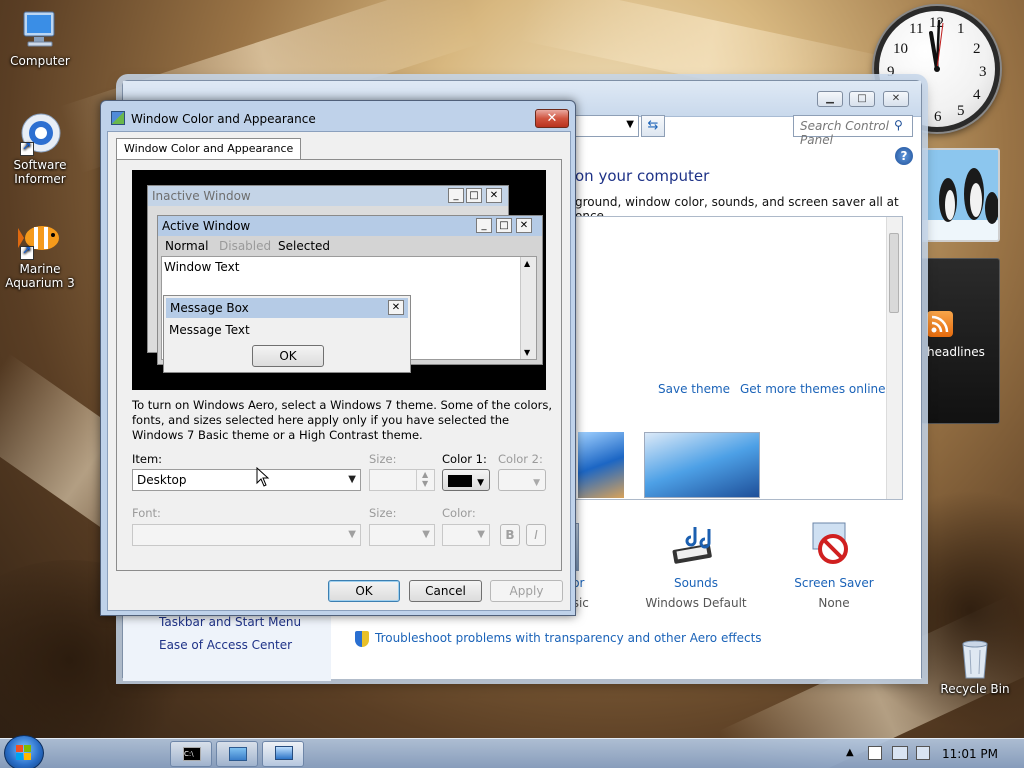 The image size is (1024, 768). Describe the element at coordinates (383, 459) in the screenshot. I see `size-label: Size:` at that location.